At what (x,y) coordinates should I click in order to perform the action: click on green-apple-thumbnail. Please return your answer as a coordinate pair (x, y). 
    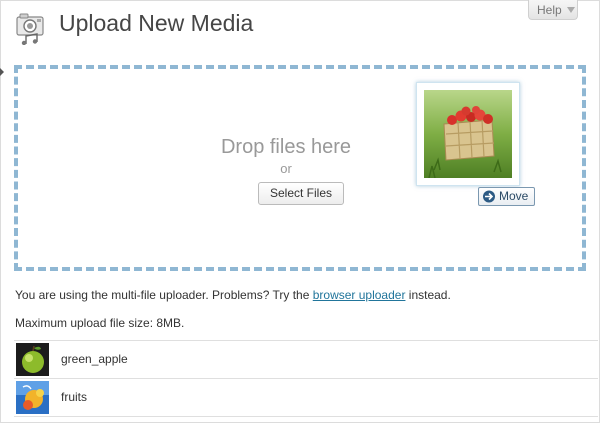
    Looking at the image, I should click on (32, 359).